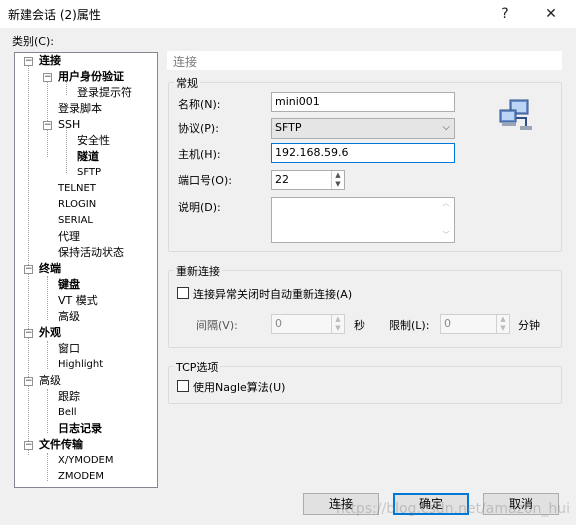 The width and height of the screenshot is (576, 525). What do you see at coordinates (198, 271) in the screenshot?
I see `reconnect-group-label: 重新连接` at bounding box center [198, 271].